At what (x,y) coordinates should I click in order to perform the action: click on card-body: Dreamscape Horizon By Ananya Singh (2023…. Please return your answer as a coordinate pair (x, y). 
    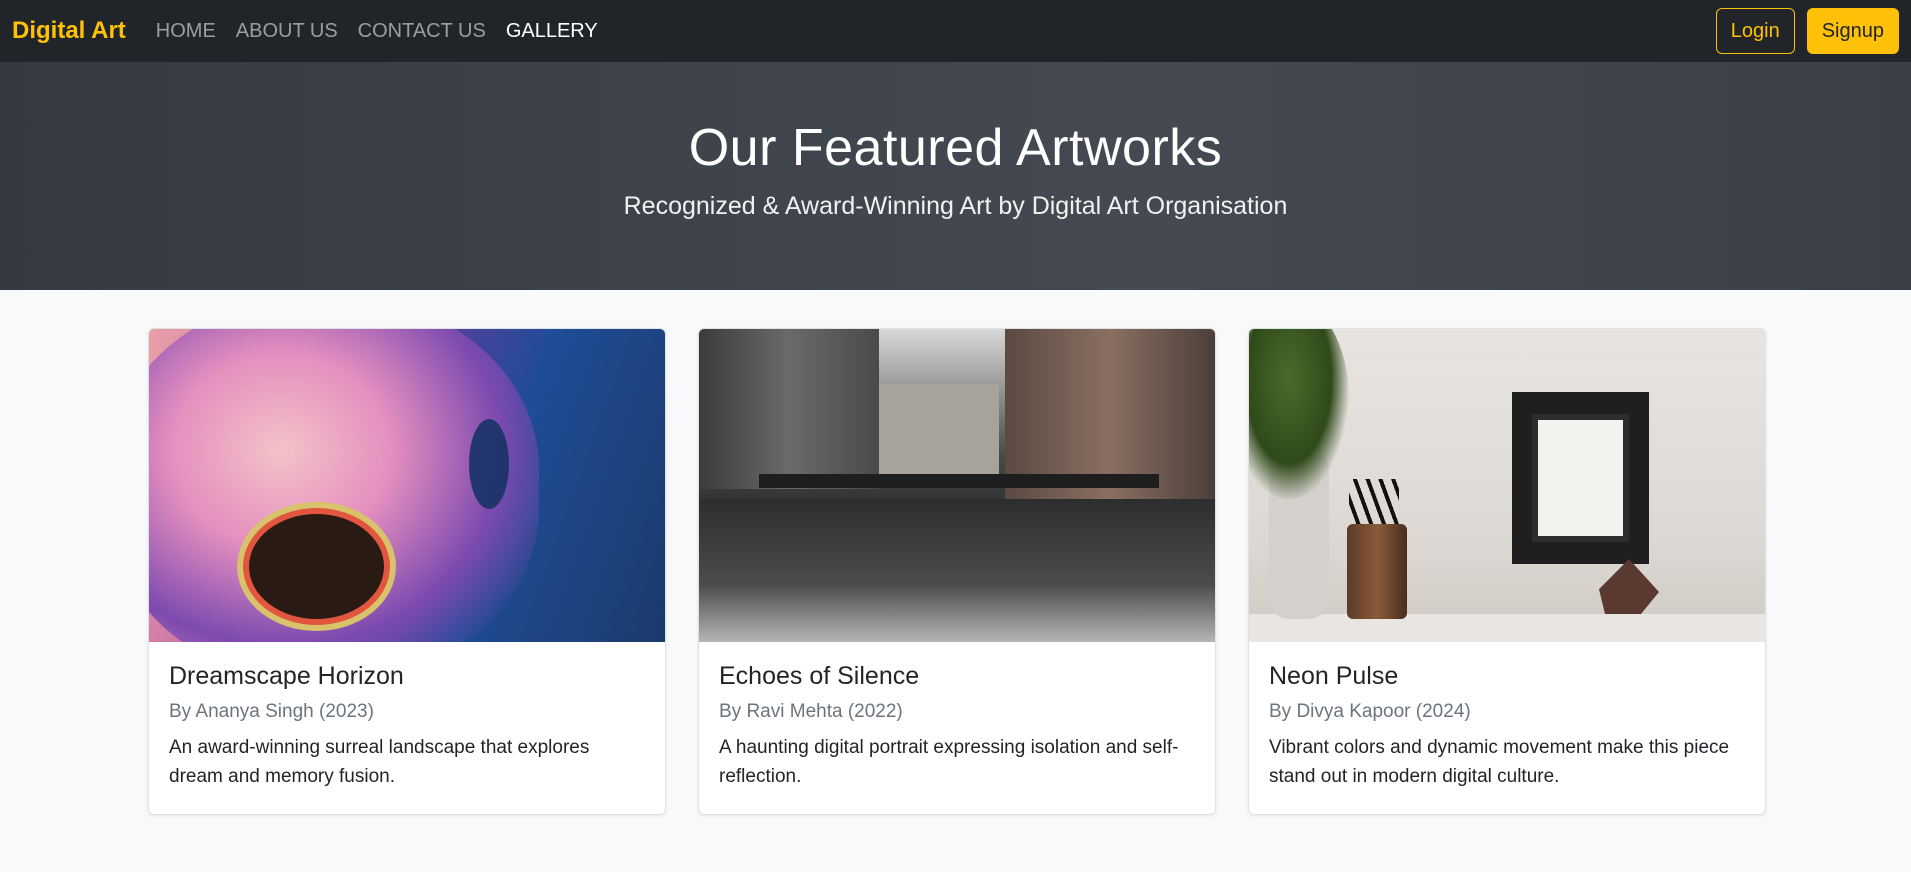
    Looking at the image, I should click on (407, 716).